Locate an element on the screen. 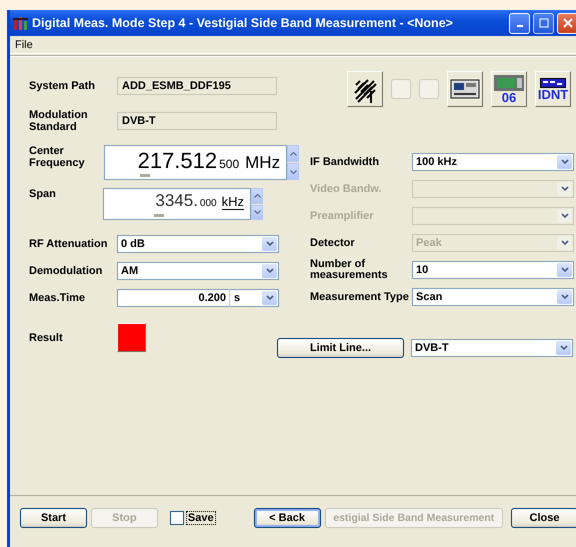 Image resolution: width=576 pixels, height=547 pixels. maximize-button is located at coordinates (543, 23).